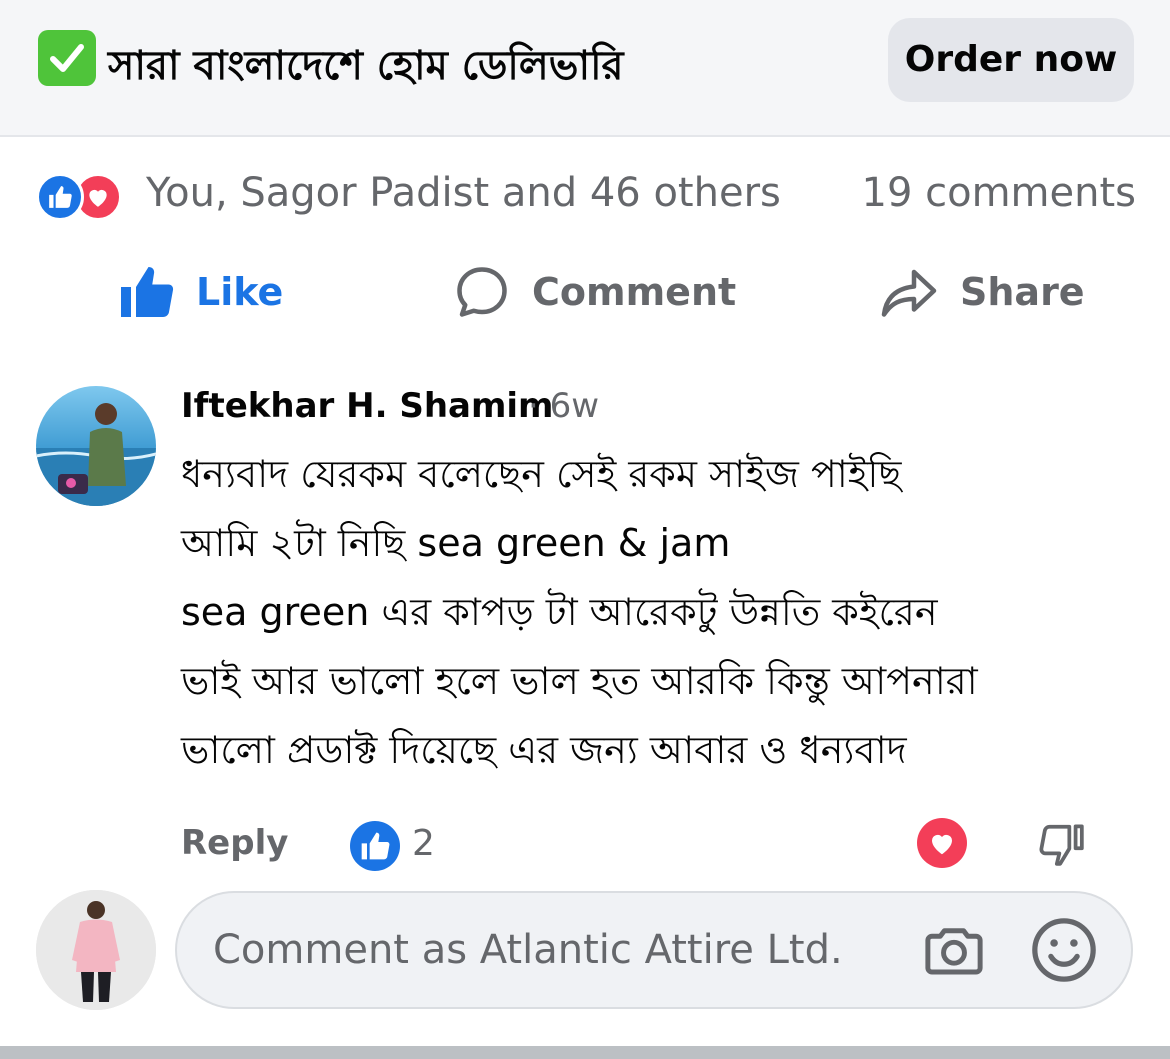 The height and width of the screenshot is (1059, 1170). What do you see at coordinates (1064, 952) in the screenshot?
I see `emoji-icon` at bounding box center [1064, 952].